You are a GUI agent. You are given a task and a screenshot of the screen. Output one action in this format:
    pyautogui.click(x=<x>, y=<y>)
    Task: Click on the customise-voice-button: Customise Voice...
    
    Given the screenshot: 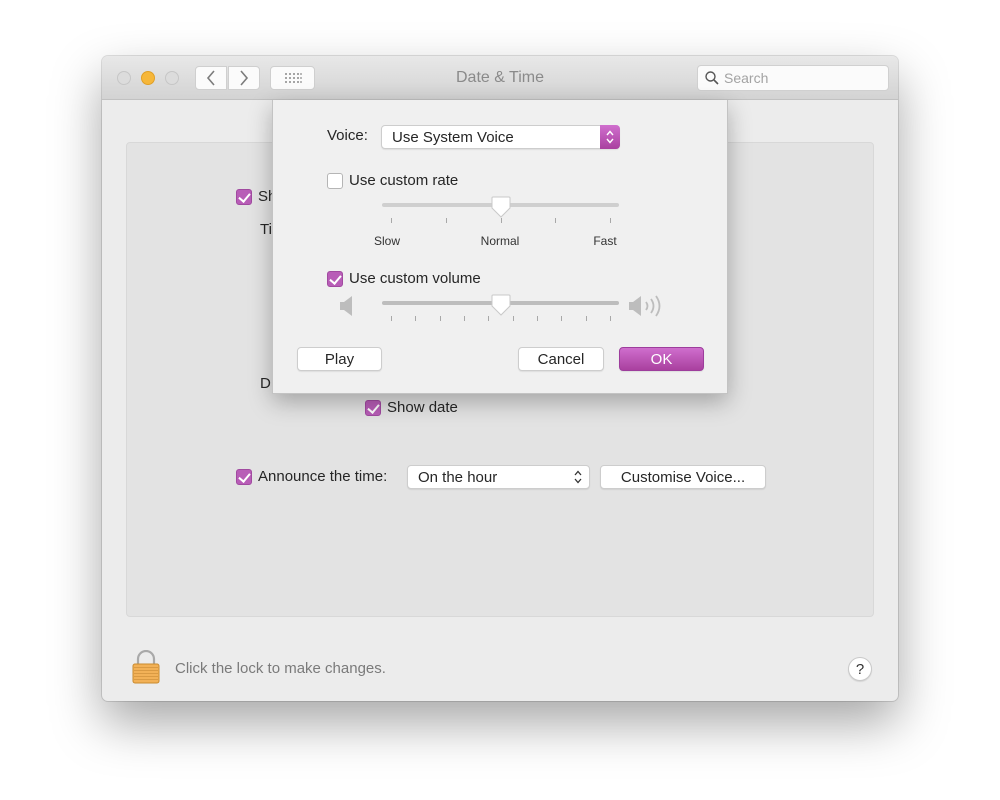 What is the action you would take?
    pyautogui.click(x=683, y=477)
    